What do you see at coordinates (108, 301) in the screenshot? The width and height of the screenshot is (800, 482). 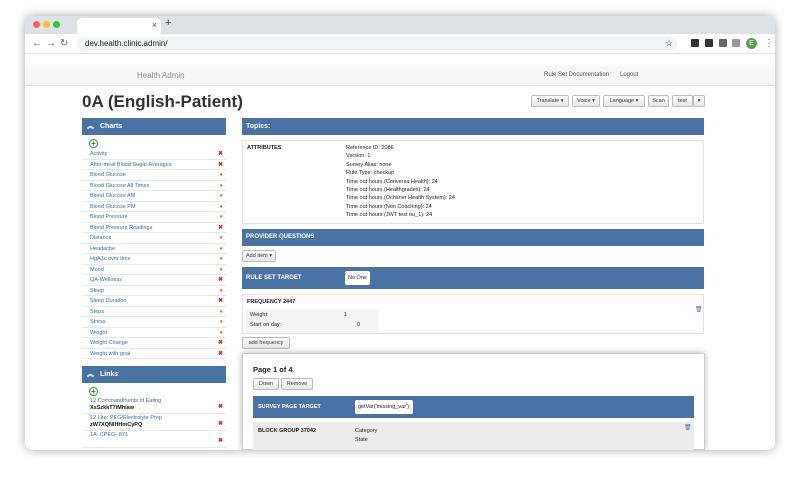 I see `chart-item-label: Sleep Duration` at bounding box center [108, 301].